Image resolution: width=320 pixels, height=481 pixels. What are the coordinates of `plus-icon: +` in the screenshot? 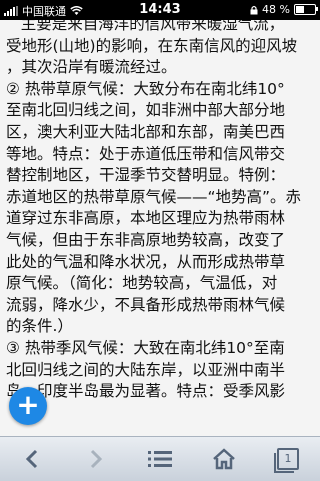 It's located at (28, 404).